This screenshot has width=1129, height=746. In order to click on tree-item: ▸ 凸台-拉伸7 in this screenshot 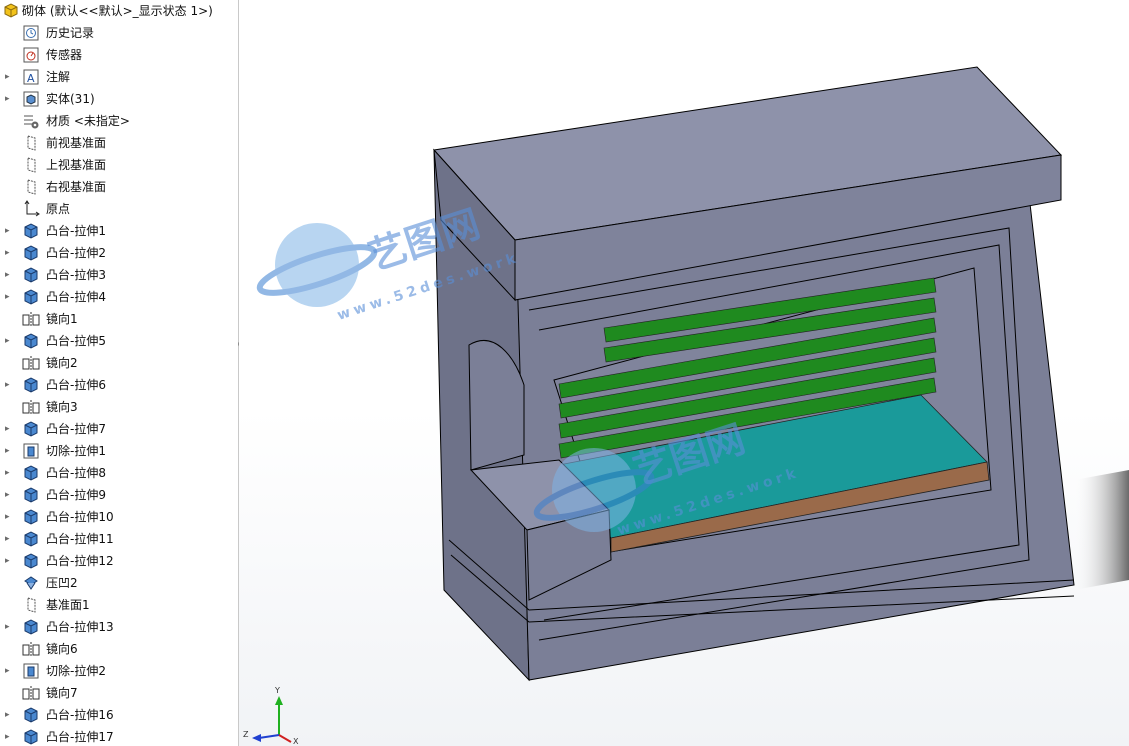, I will do `click(119, 429)`.